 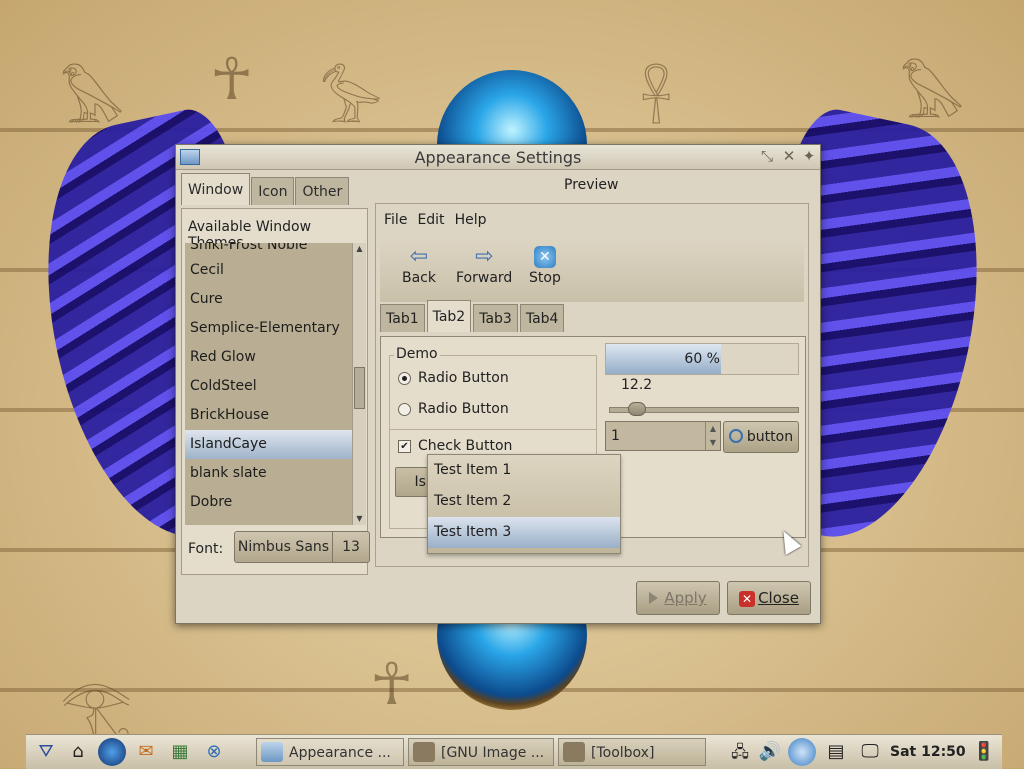 I want to click on stop-button: ✕ Stop, so click(x=545, y=265).